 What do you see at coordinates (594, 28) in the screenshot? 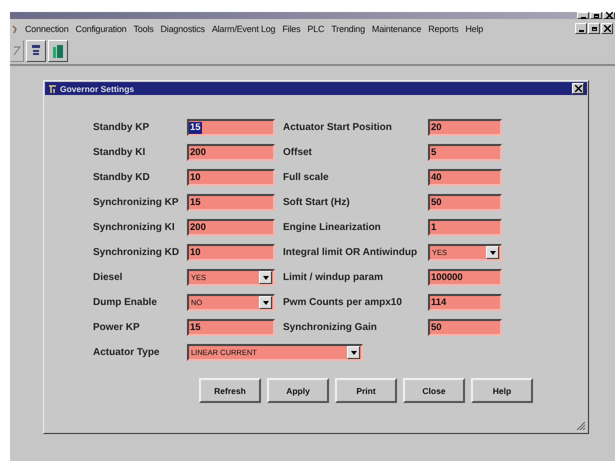
I see `restore-icon` at bounding box center [594, 28].